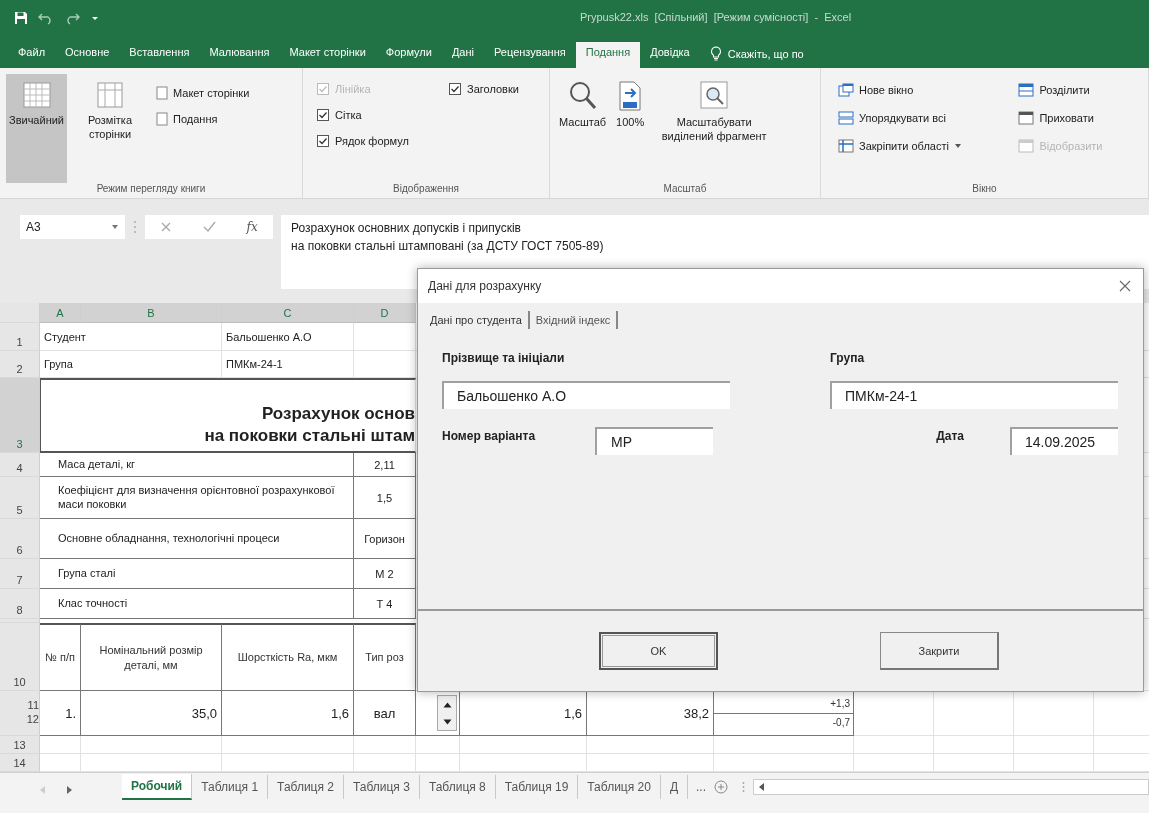  What do you see at coordinates (36, 95) in the screenshot?
I see `grid-icon` at bounding box center [36, 95].